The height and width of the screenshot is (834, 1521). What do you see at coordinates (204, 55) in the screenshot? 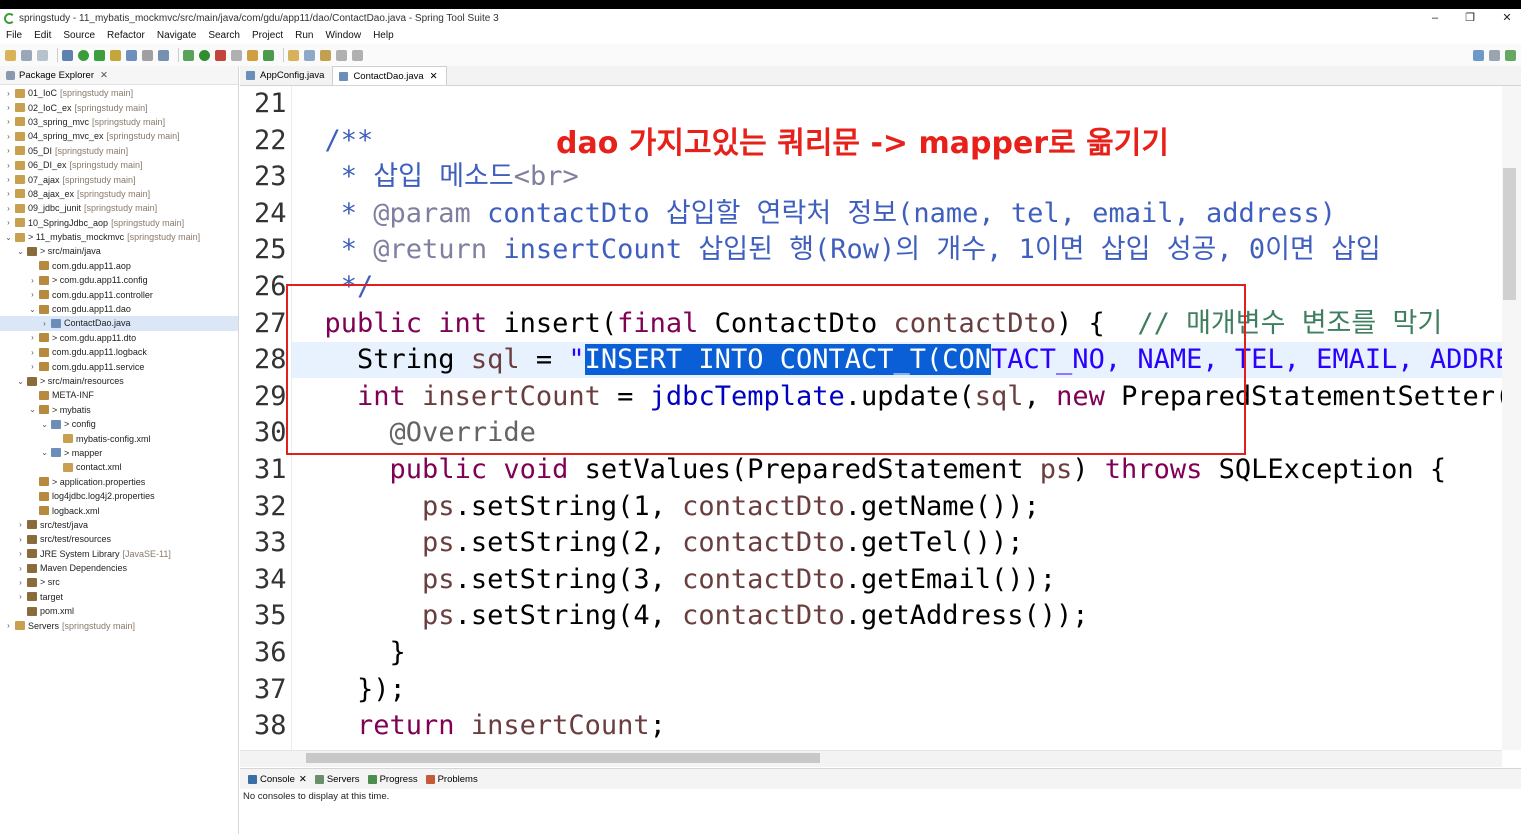
I see `run-icon` at bounding box center [204, 55].